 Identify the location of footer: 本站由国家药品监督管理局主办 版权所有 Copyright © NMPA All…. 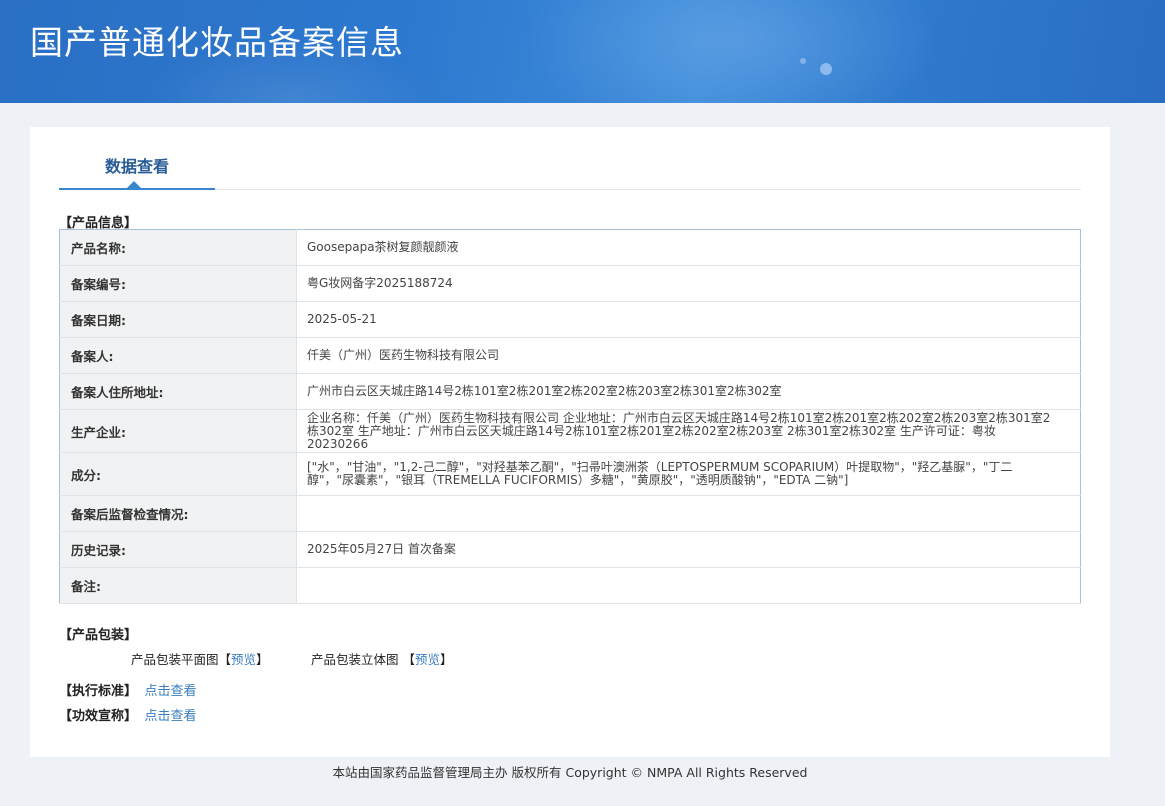
(570, 772).